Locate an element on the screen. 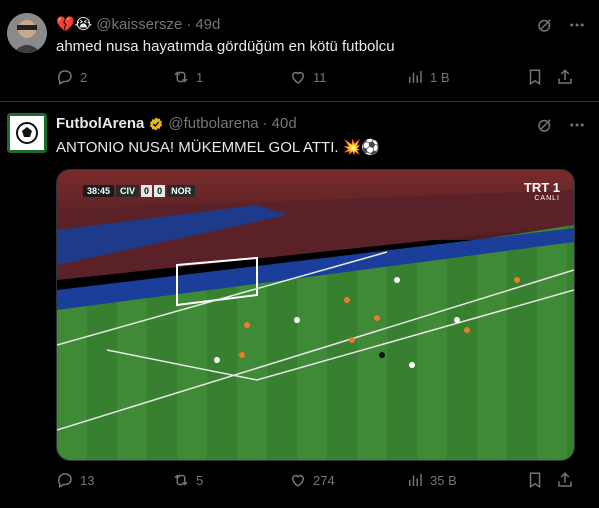 This screenshot has height=508, width=599. views-button: 1 B is located at coordinates (428, 77).